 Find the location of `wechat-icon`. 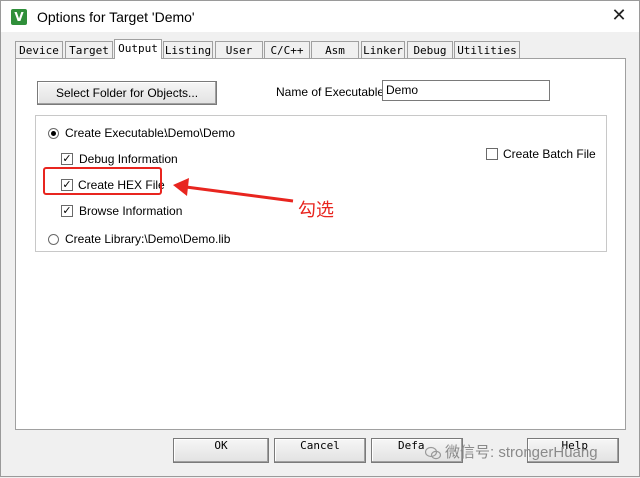

wechat-icon is located at coordinates (433, 453).